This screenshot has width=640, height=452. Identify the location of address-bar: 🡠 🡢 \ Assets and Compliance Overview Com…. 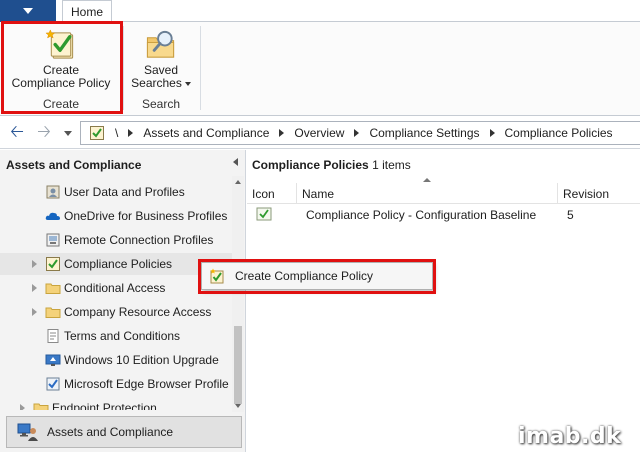
(320, 133).